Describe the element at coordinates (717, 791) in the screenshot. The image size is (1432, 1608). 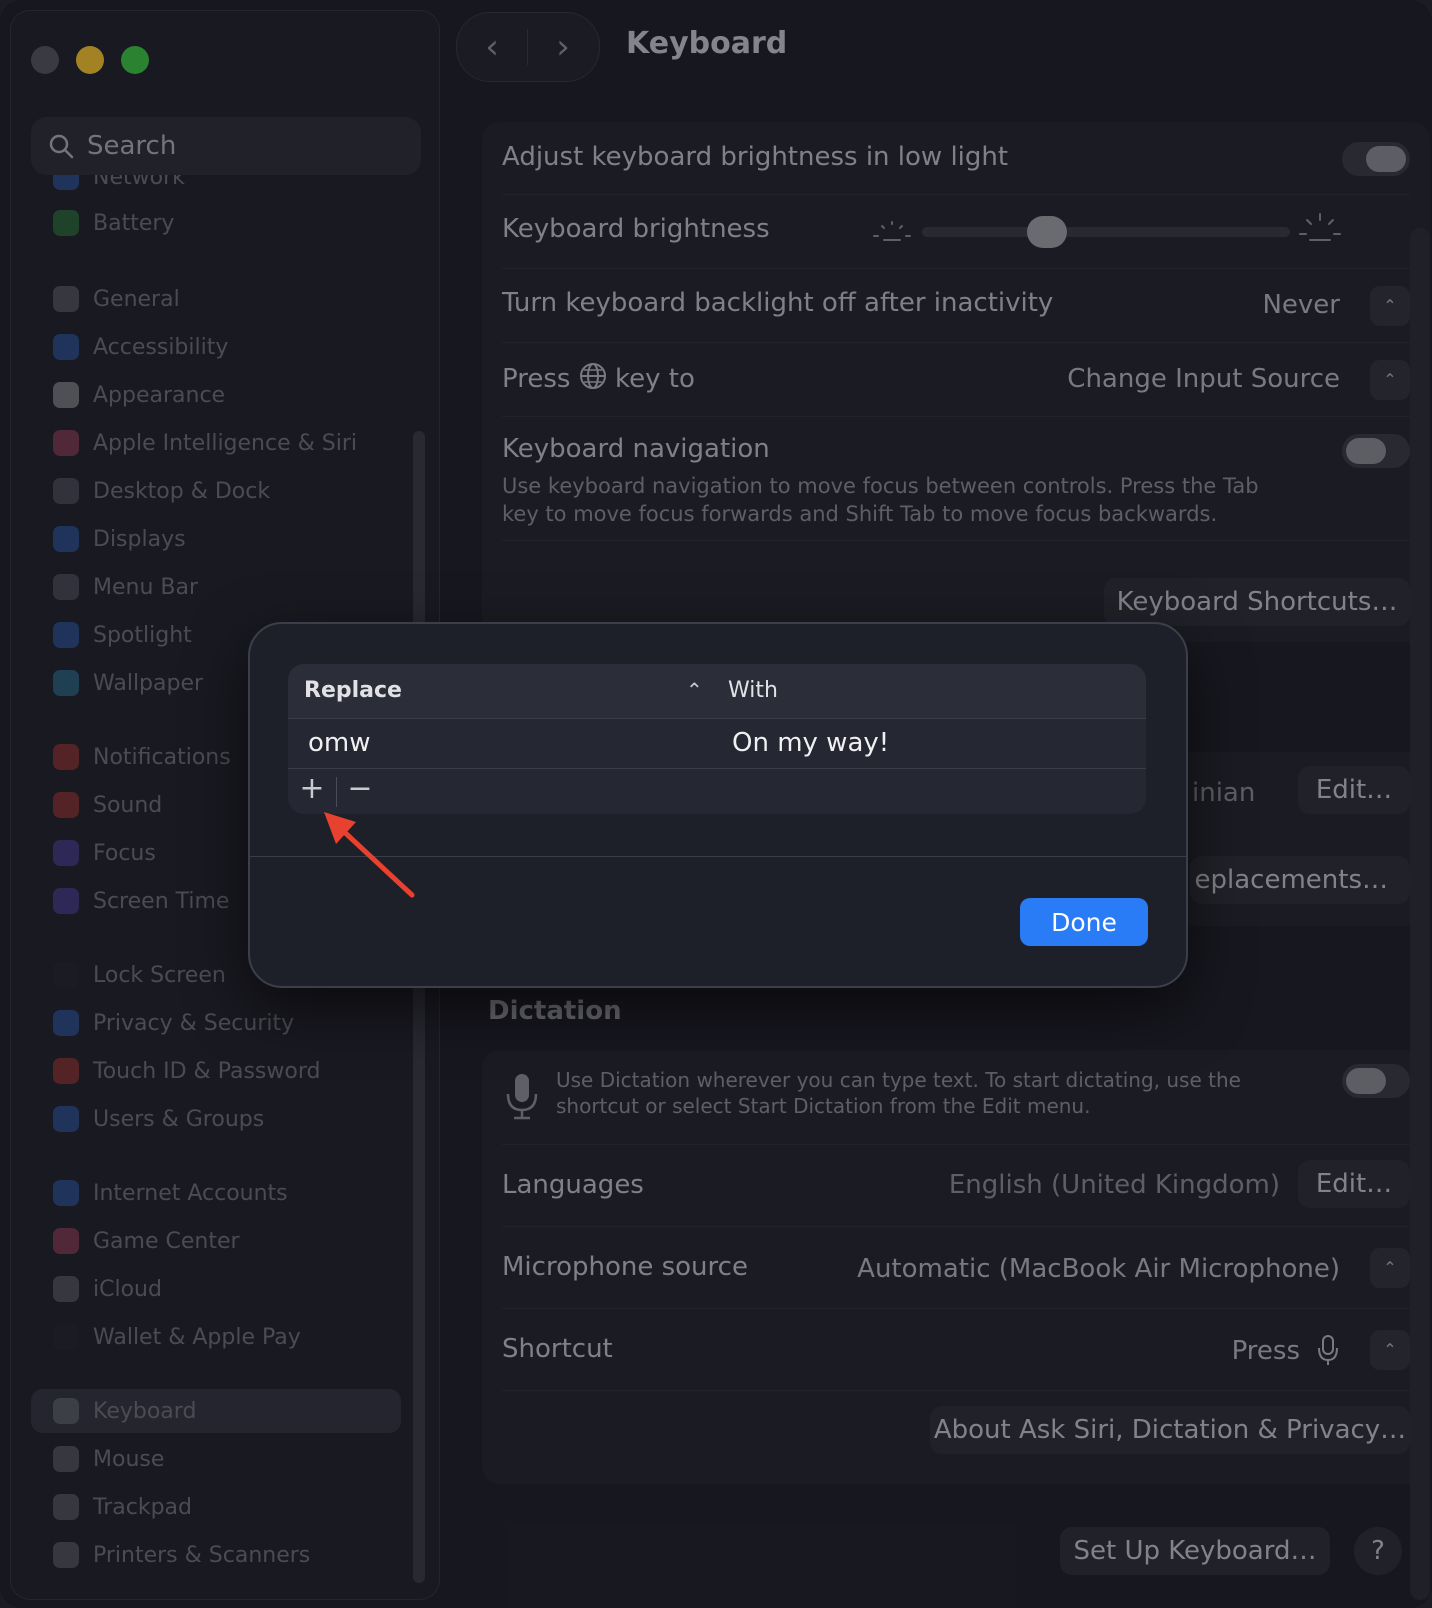
I see `table-footer: + −` at that location.